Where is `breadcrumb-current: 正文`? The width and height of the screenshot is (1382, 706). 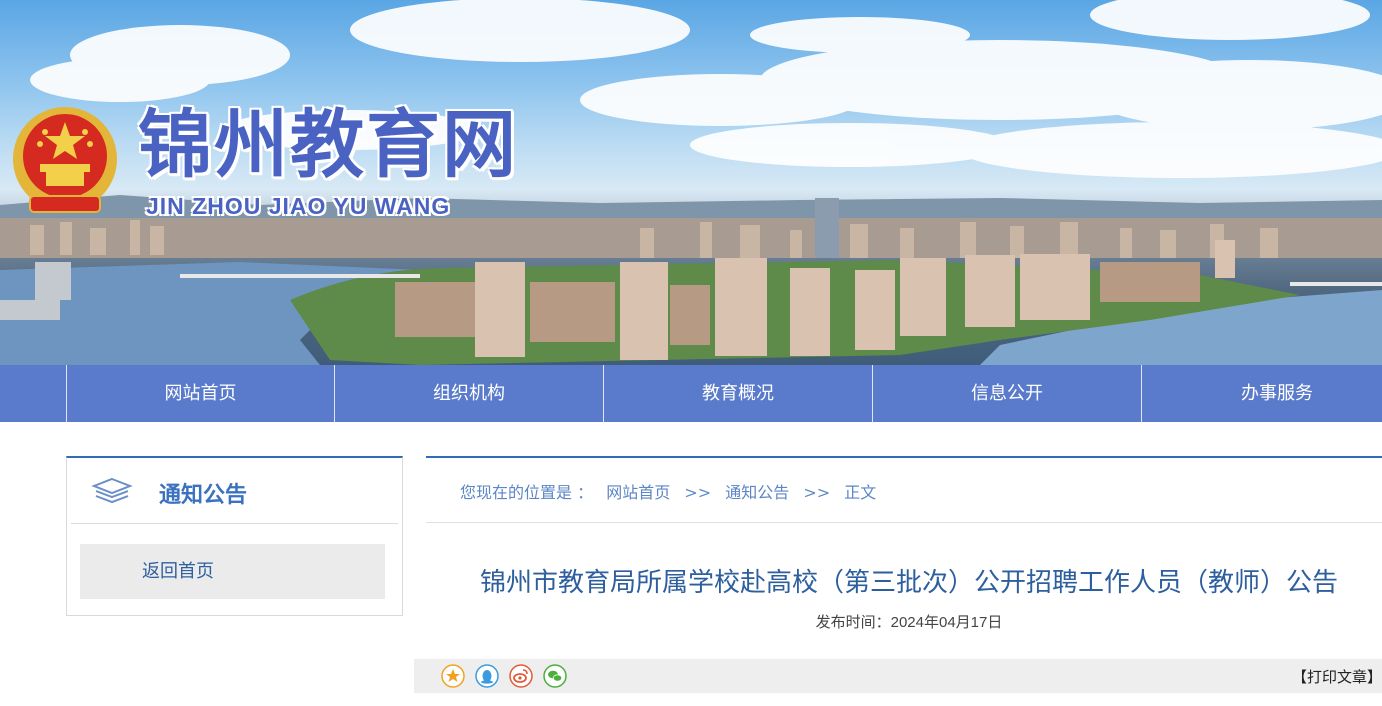
breadcrumb-current: 正文 is located at coordinates (860, 492).